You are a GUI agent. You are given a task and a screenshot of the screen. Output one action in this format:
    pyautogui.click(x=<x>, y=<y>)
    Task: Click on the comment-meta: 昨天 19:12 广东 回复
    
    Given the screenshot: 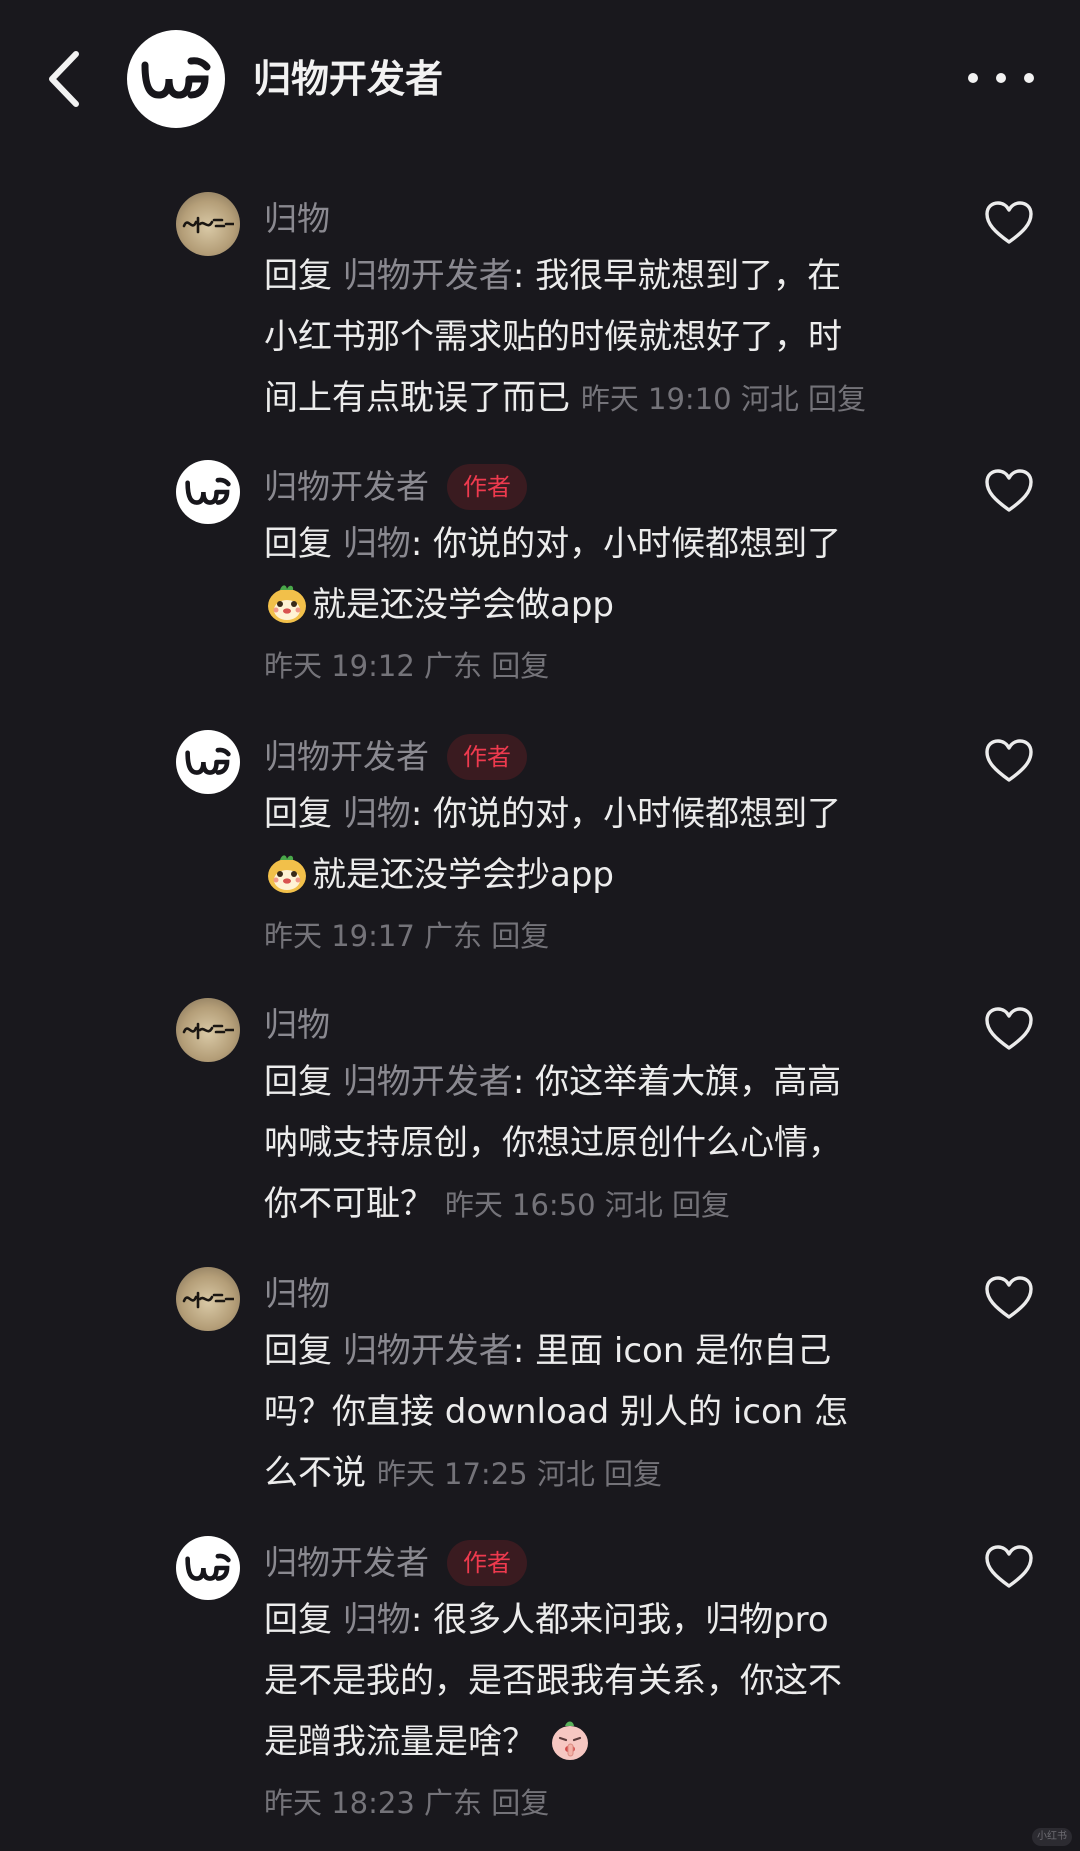 What is the action you would take?
    pyautogui.click(x=604, y=666)
    